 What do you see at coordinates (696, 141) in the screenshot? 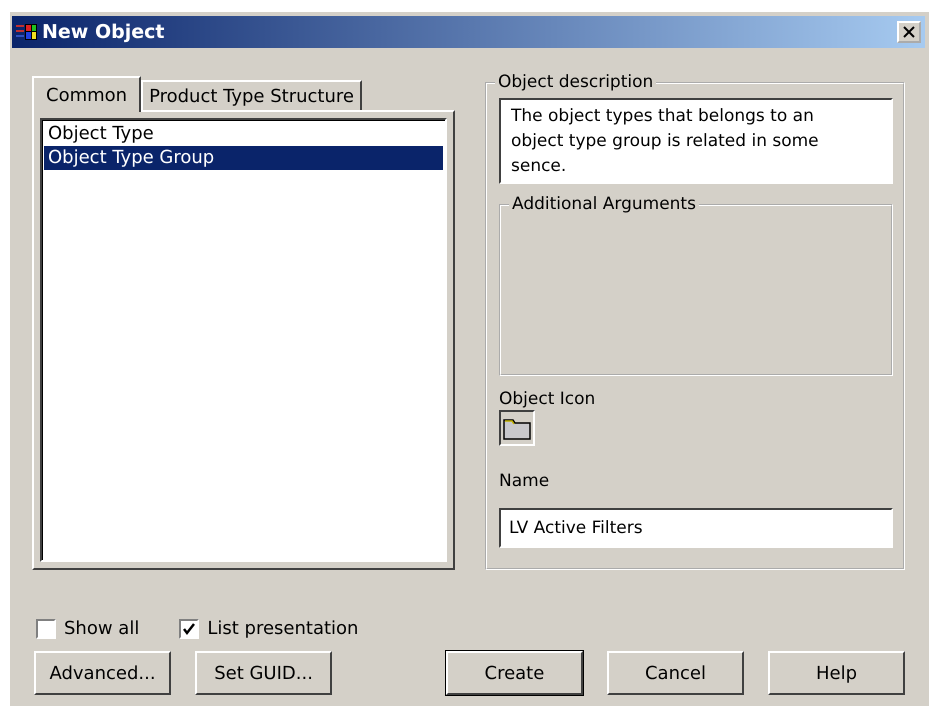
I see `description-box: The object types that belongs to an object type group is related in some sence.` at bounding box center [696, 141].